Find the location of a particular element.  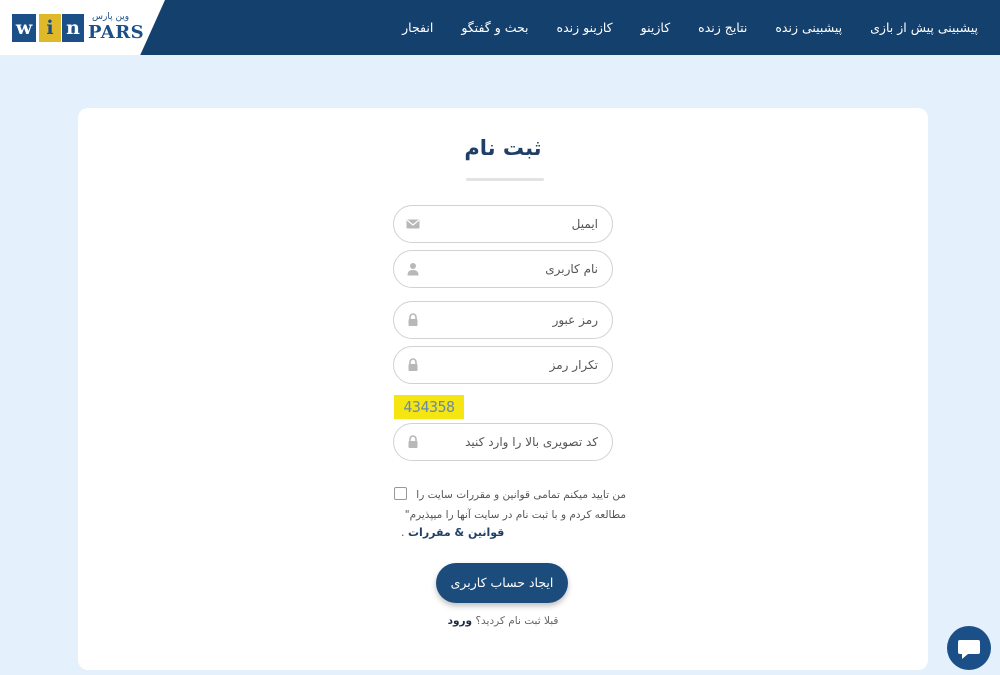

nav-casino: کازینو is located at coordinates (656, 27).